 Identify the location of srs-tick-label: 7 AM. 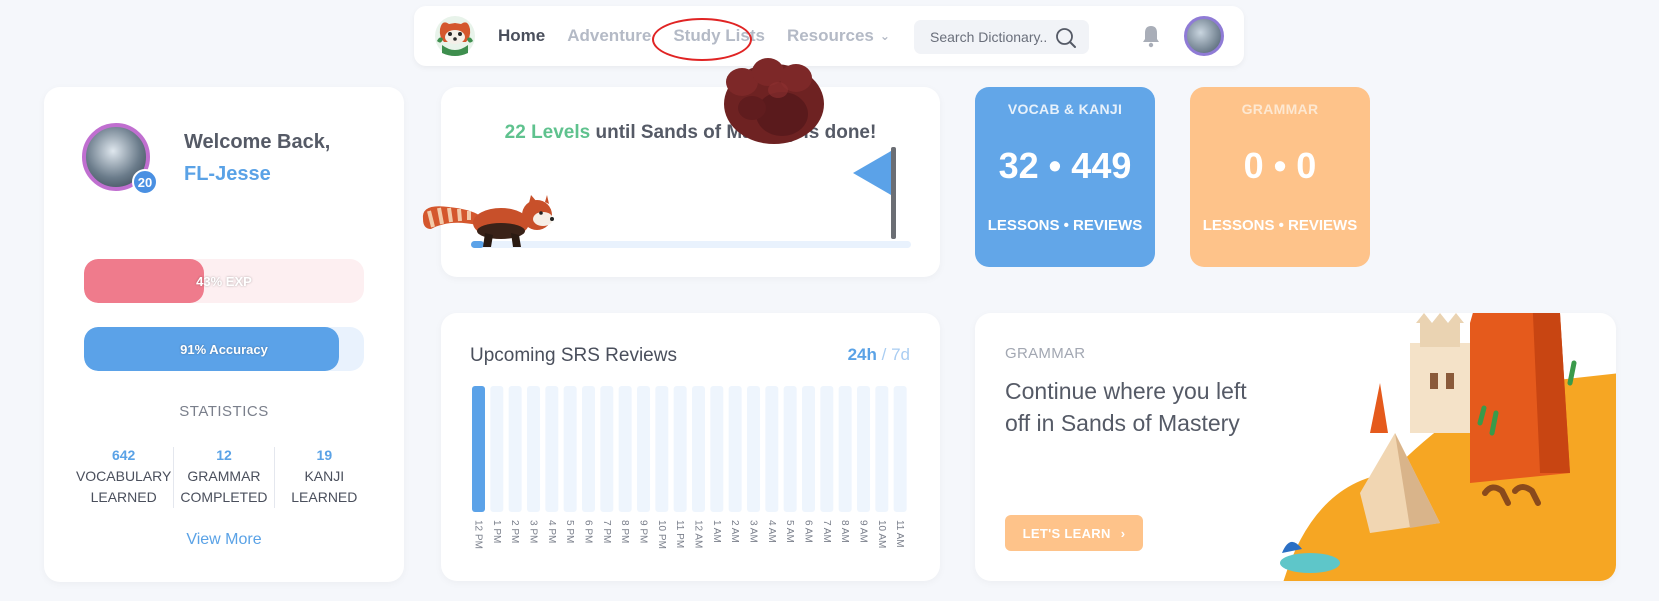
(826, 531).